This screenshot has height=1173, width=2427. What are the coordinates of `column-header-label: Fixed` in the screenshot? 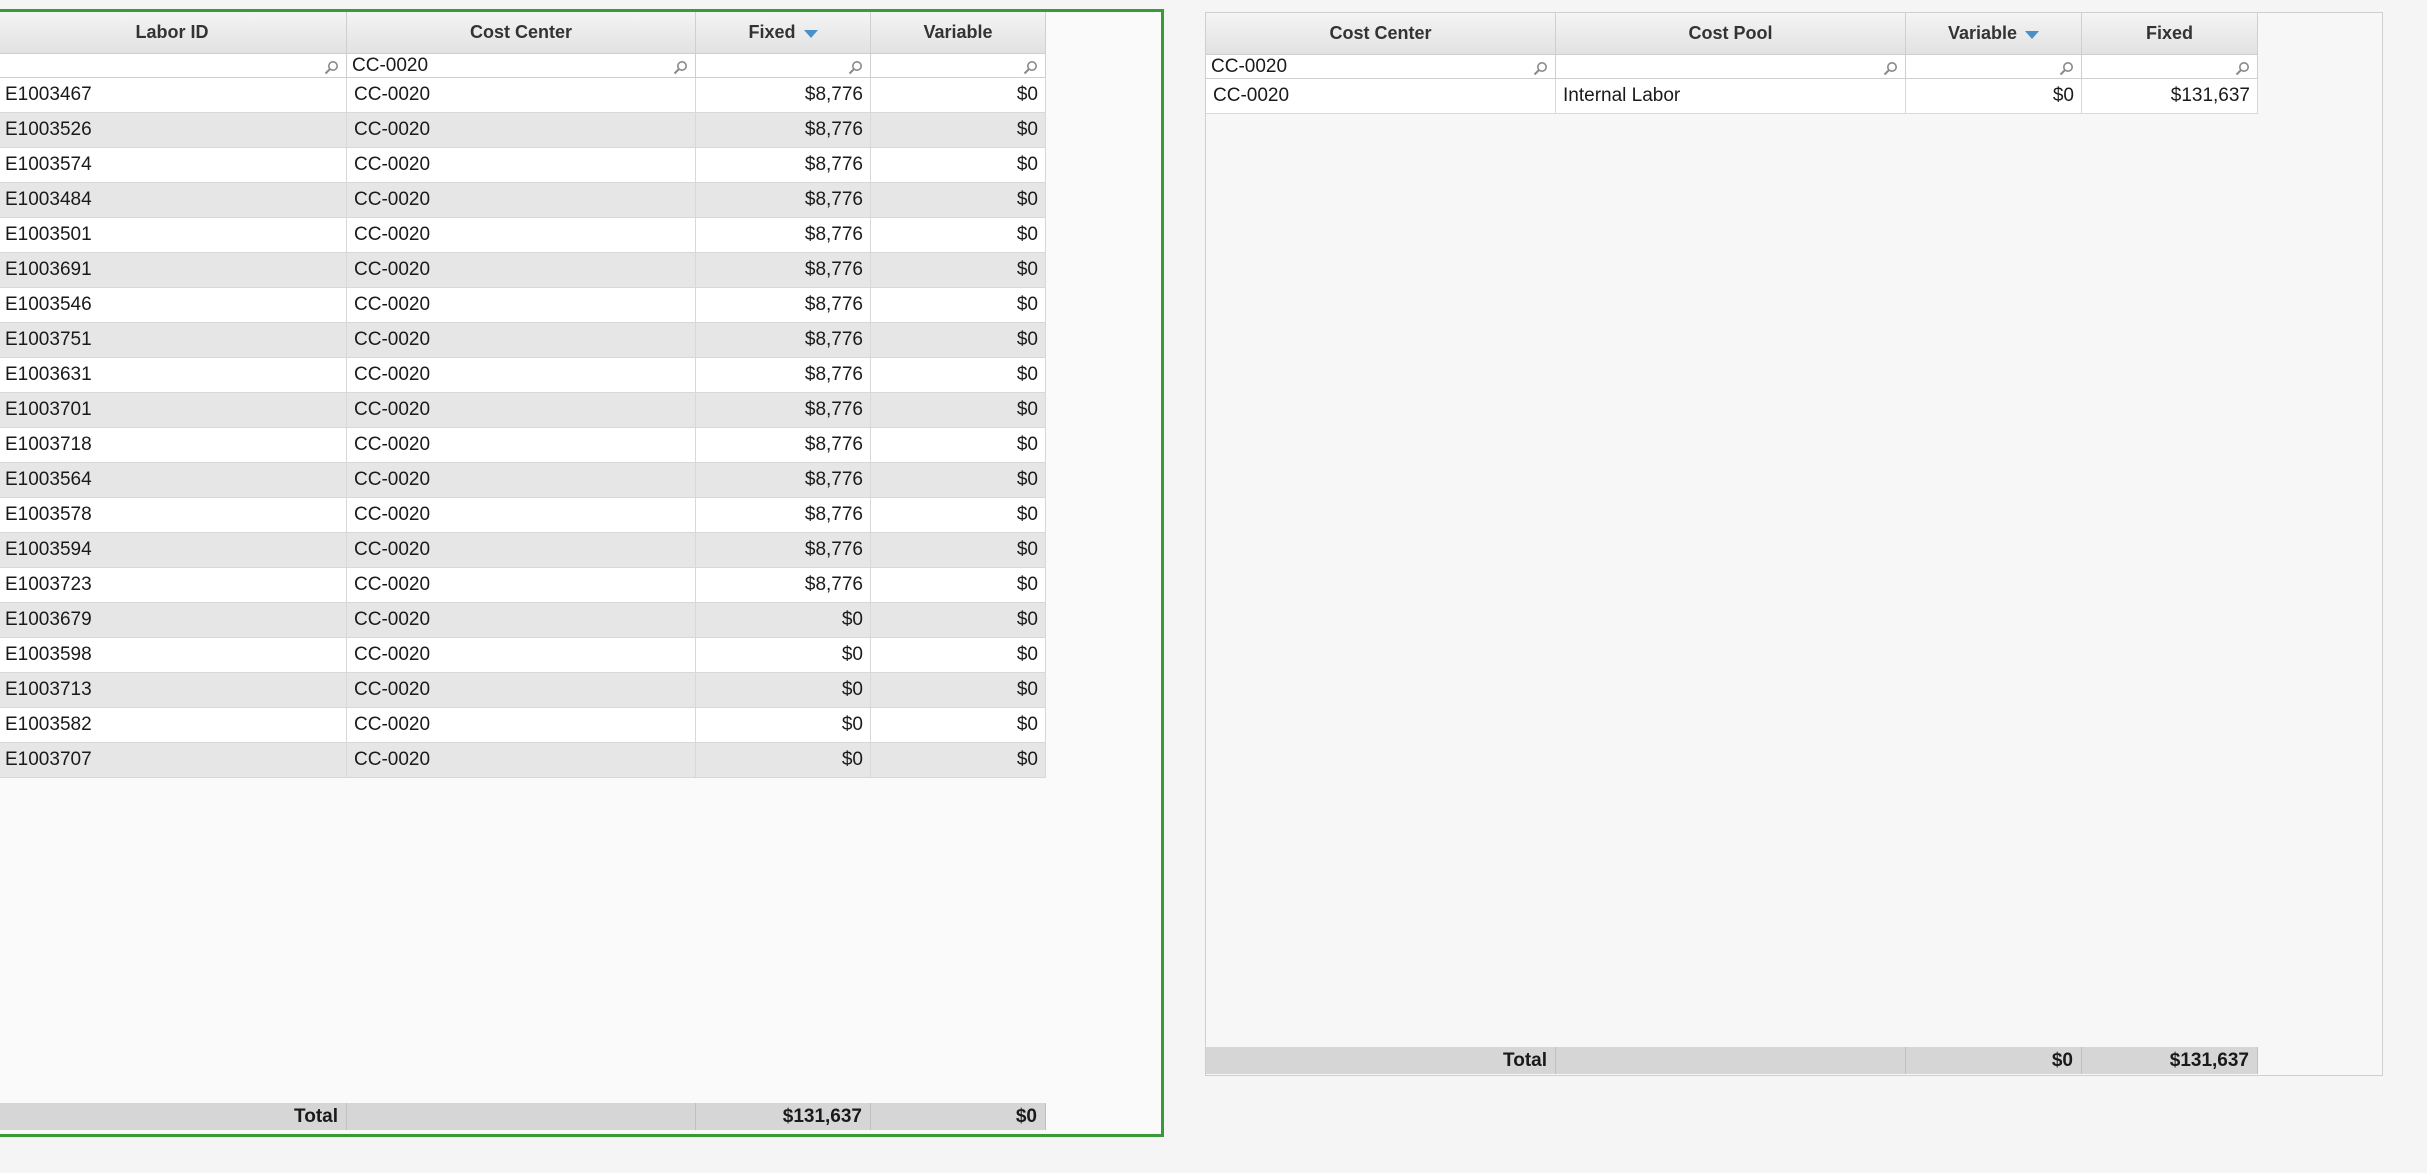 It's located at (772, 32).